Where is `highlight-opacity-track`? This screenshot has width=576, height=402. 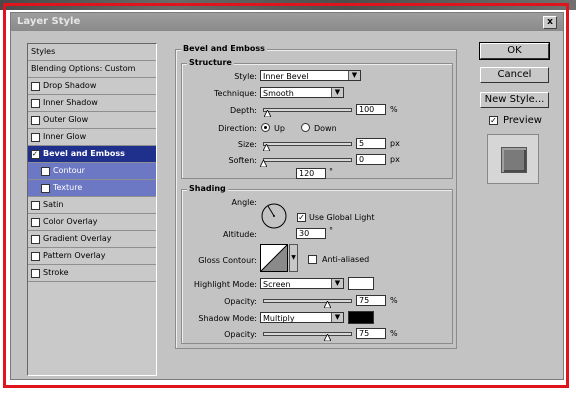
highlight-opacity-track is located at coordinates (307, 301).